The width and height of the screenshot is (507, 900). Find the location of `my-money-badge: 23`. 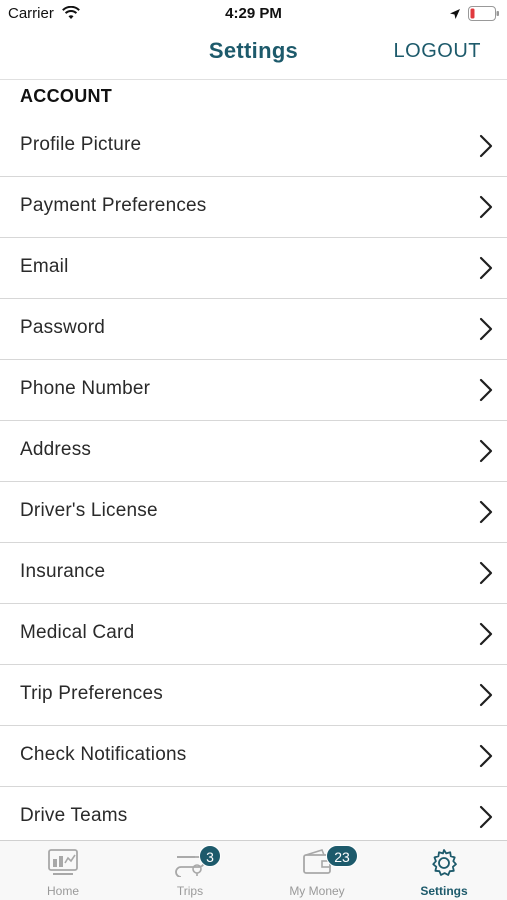

my-money-badge: 23 is located at coordinates (342, 856).